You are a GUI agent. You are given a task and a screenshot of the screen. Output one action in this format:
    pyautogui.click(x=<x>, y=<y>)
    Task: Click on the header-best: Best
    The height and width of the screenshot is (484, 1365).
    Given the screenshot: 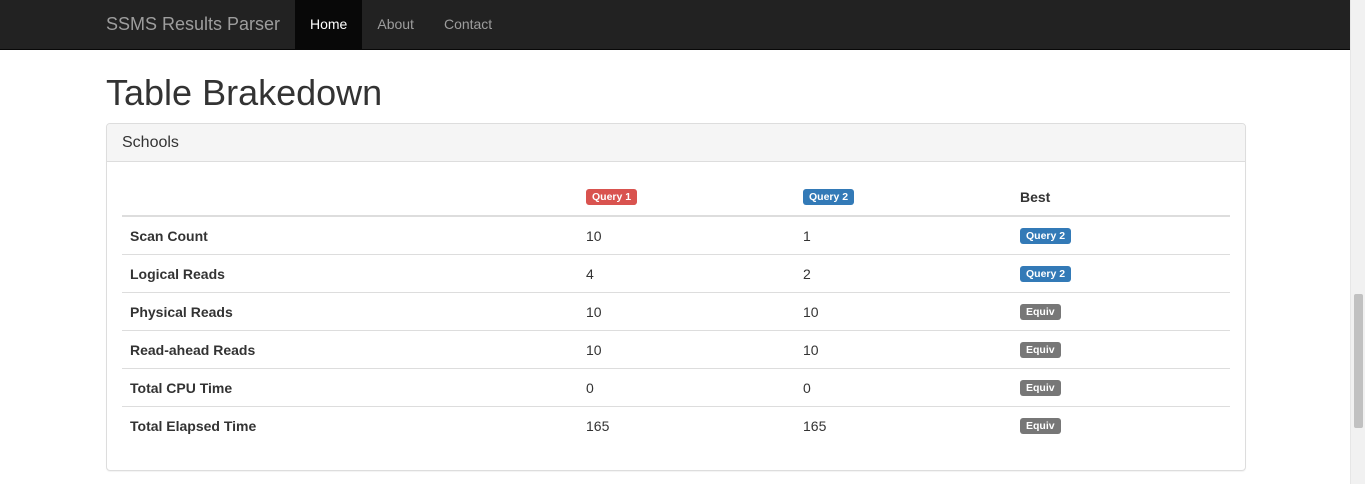 What is the action you would take?
    pyautogui.click(x=1121, y=197)
    